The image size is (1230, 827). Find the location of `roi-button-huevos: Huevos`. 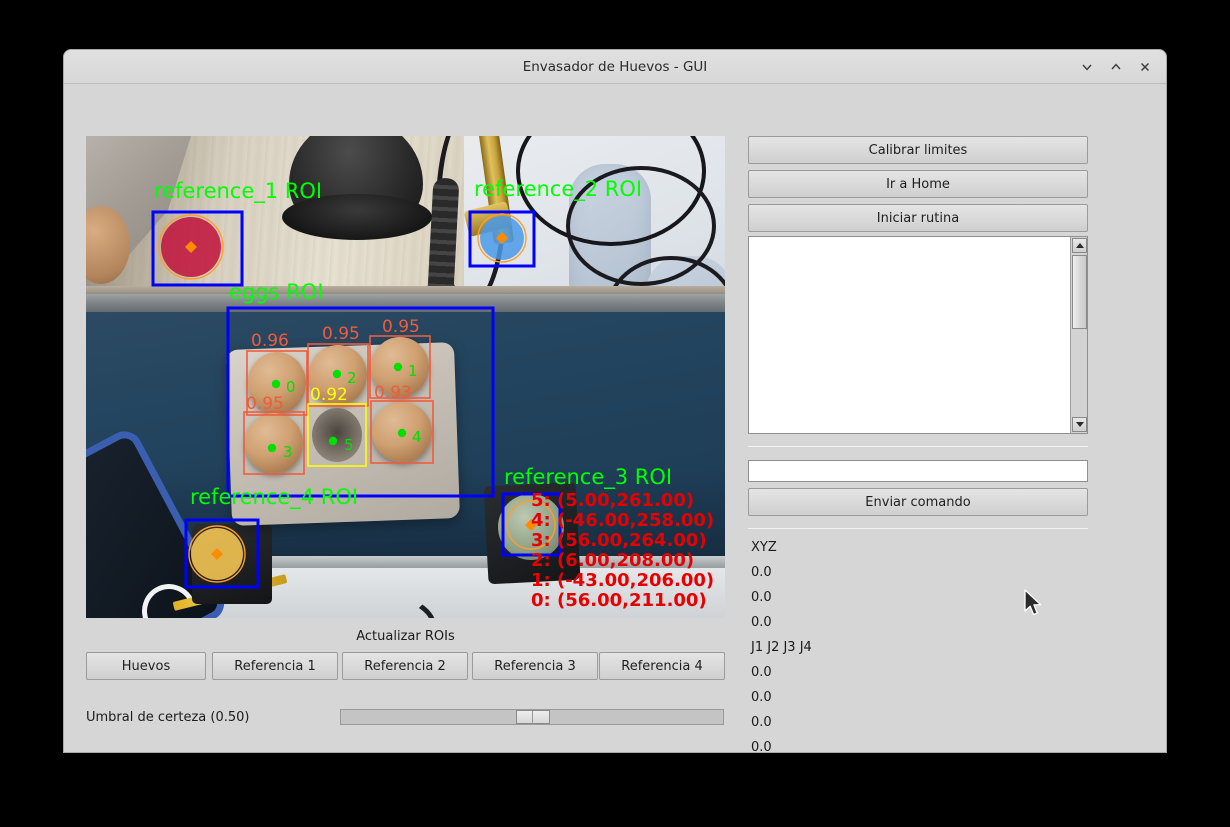

roi-button-huevos: Huevos is located at coordinates (146, 666).